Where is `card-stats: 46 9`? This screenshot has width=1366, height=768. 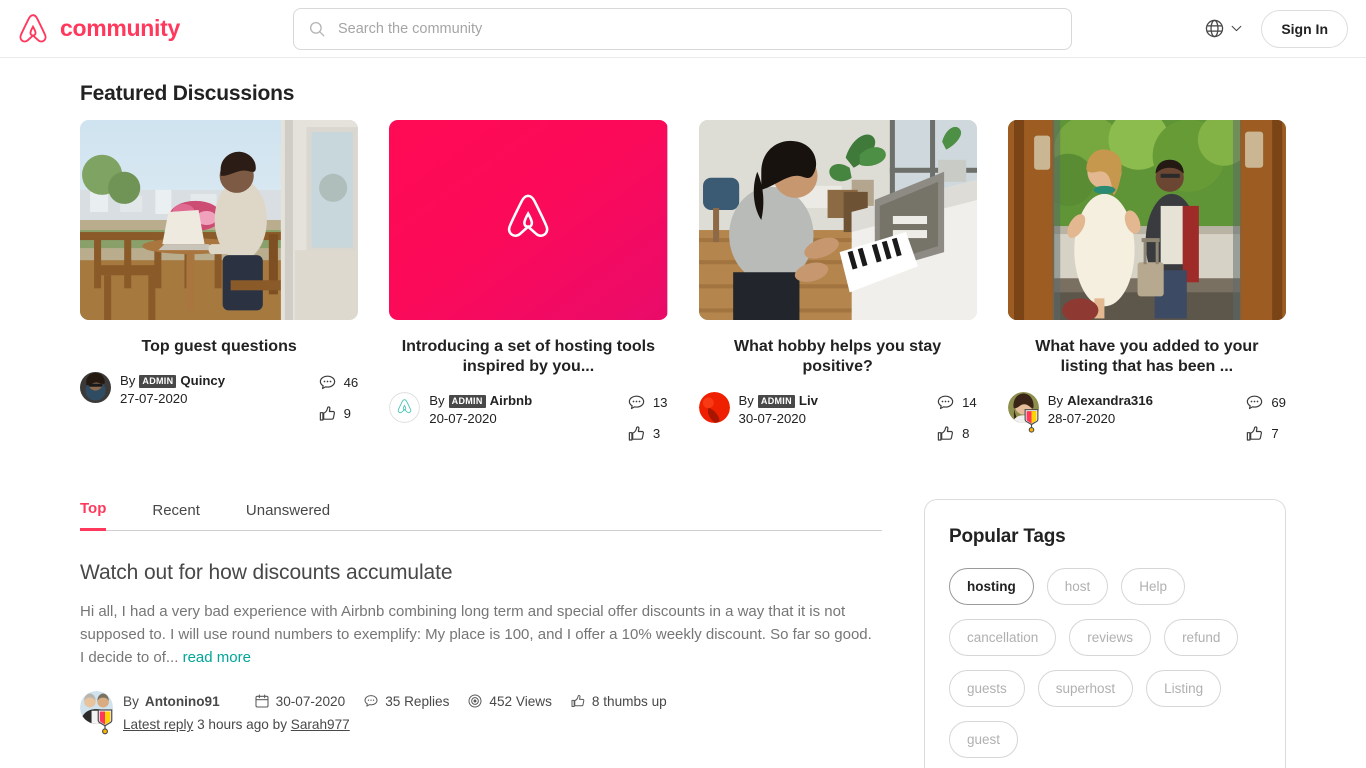
card-stats: 46 9 is located at coordinates (338, 397).